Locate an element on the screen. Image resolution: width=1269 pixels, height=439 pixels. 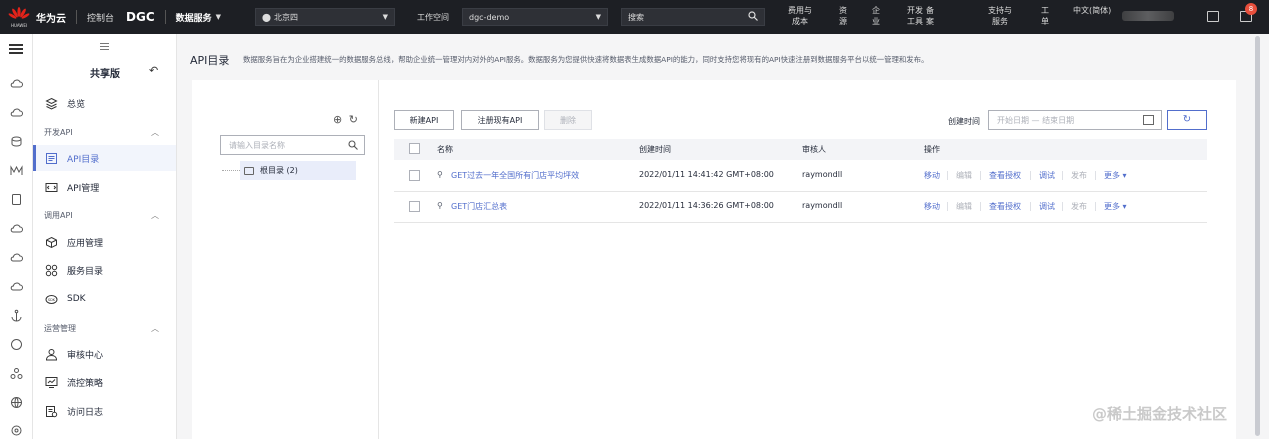
nav-enterprise: 企业 is located at coordinates (876, 16).